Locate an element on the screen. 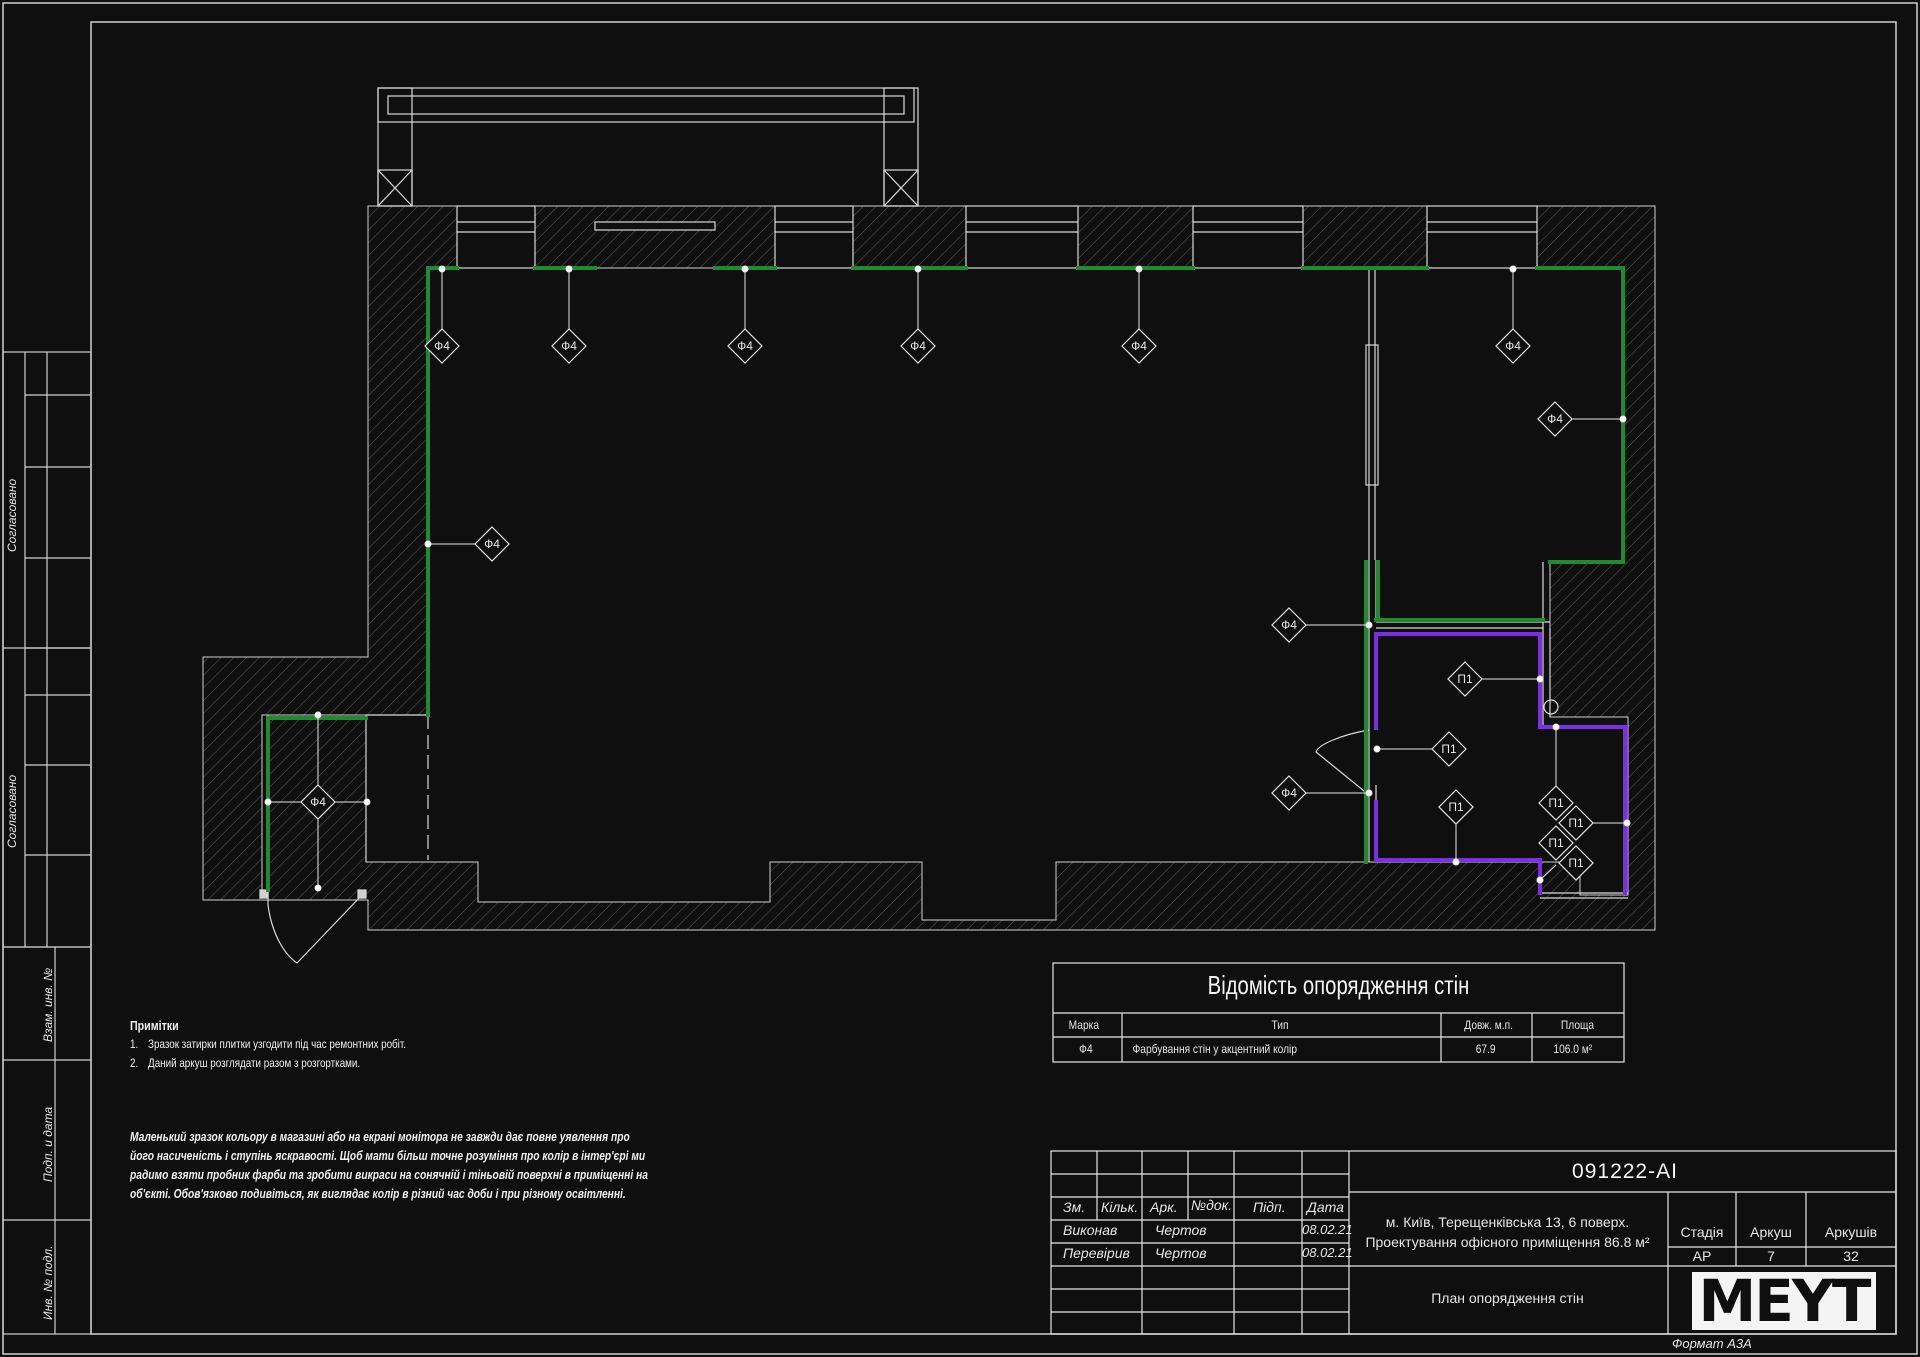 This screenshot has height=1357, width=1920. notes-title: Примітки is located at coordinates (154, 1025).